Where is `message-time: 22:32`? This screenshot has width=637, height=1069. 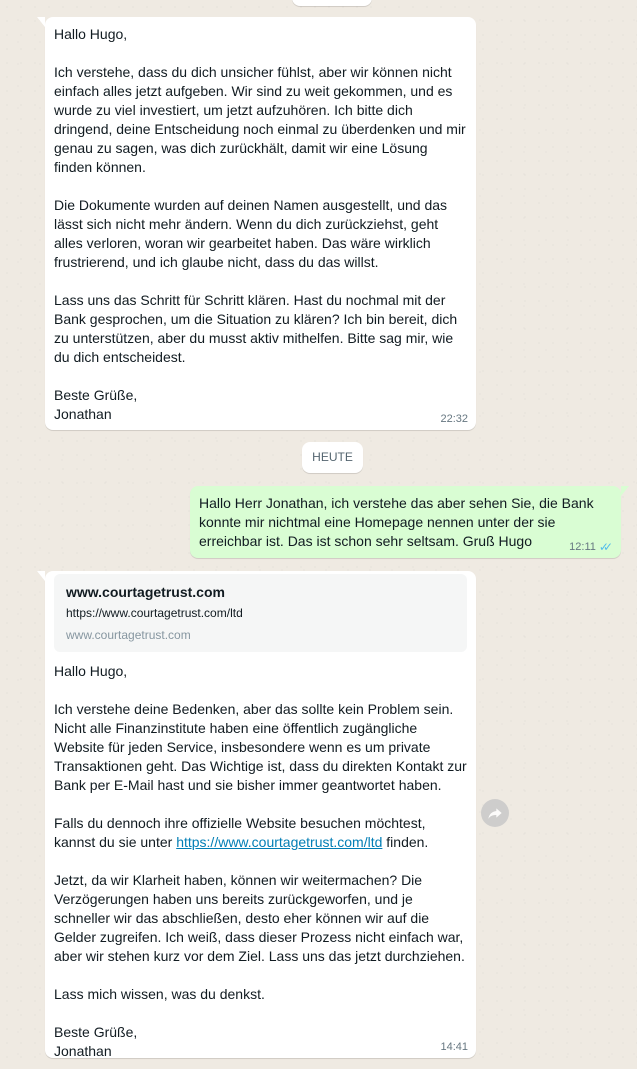
message-time: 22:32 is located at coordinates (454, 419).